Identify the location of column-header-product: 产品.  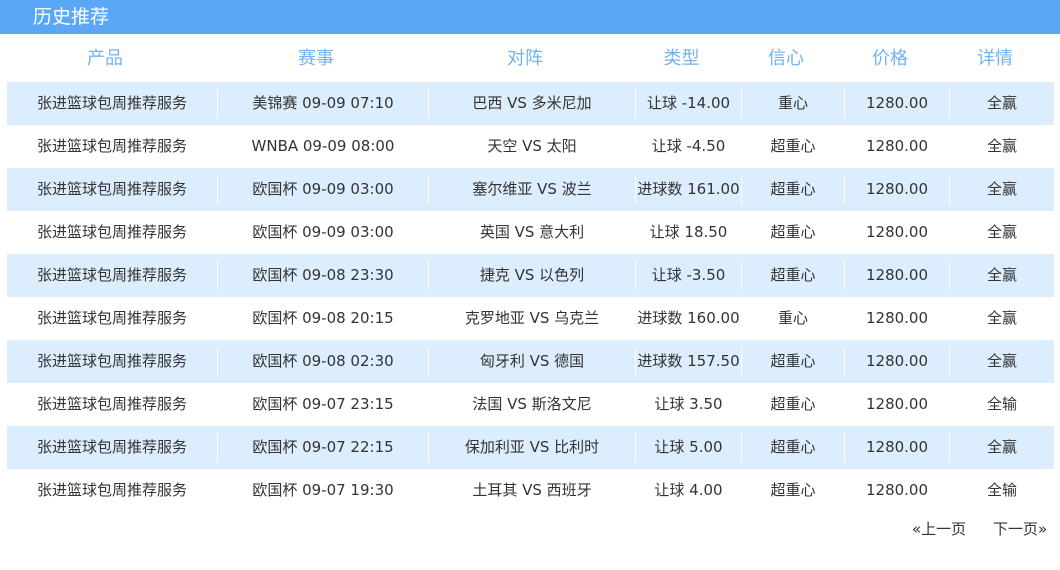
(105, 58).